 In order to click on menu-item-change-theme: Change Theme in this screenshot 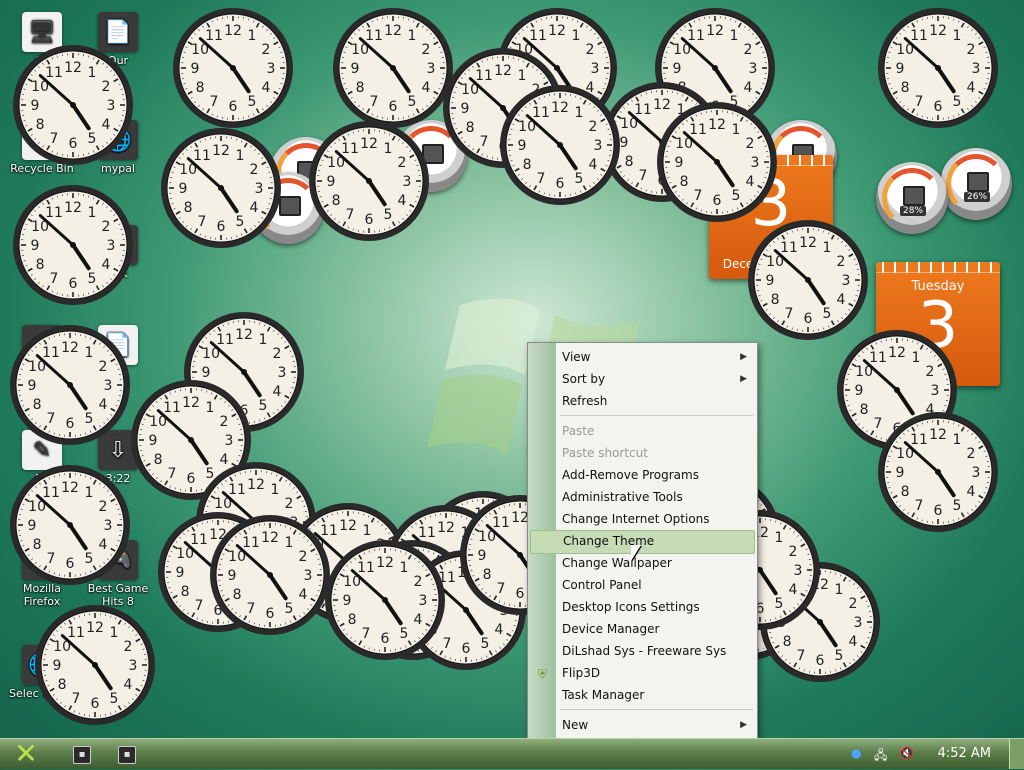, I will do `click(642, 542)`.